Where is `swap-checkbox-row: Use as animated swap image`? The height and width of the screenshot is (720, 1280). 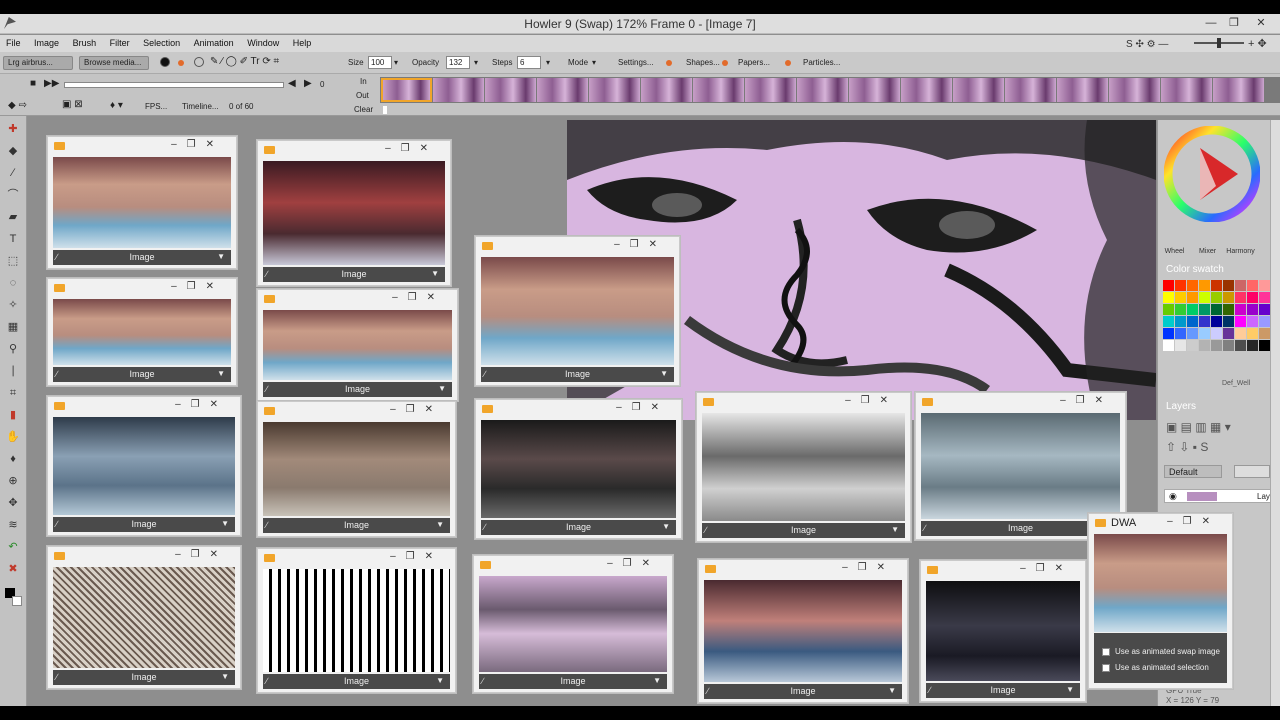 swap-checkbox-row: Use as animated swap image is located at coordinates (1161, 651).